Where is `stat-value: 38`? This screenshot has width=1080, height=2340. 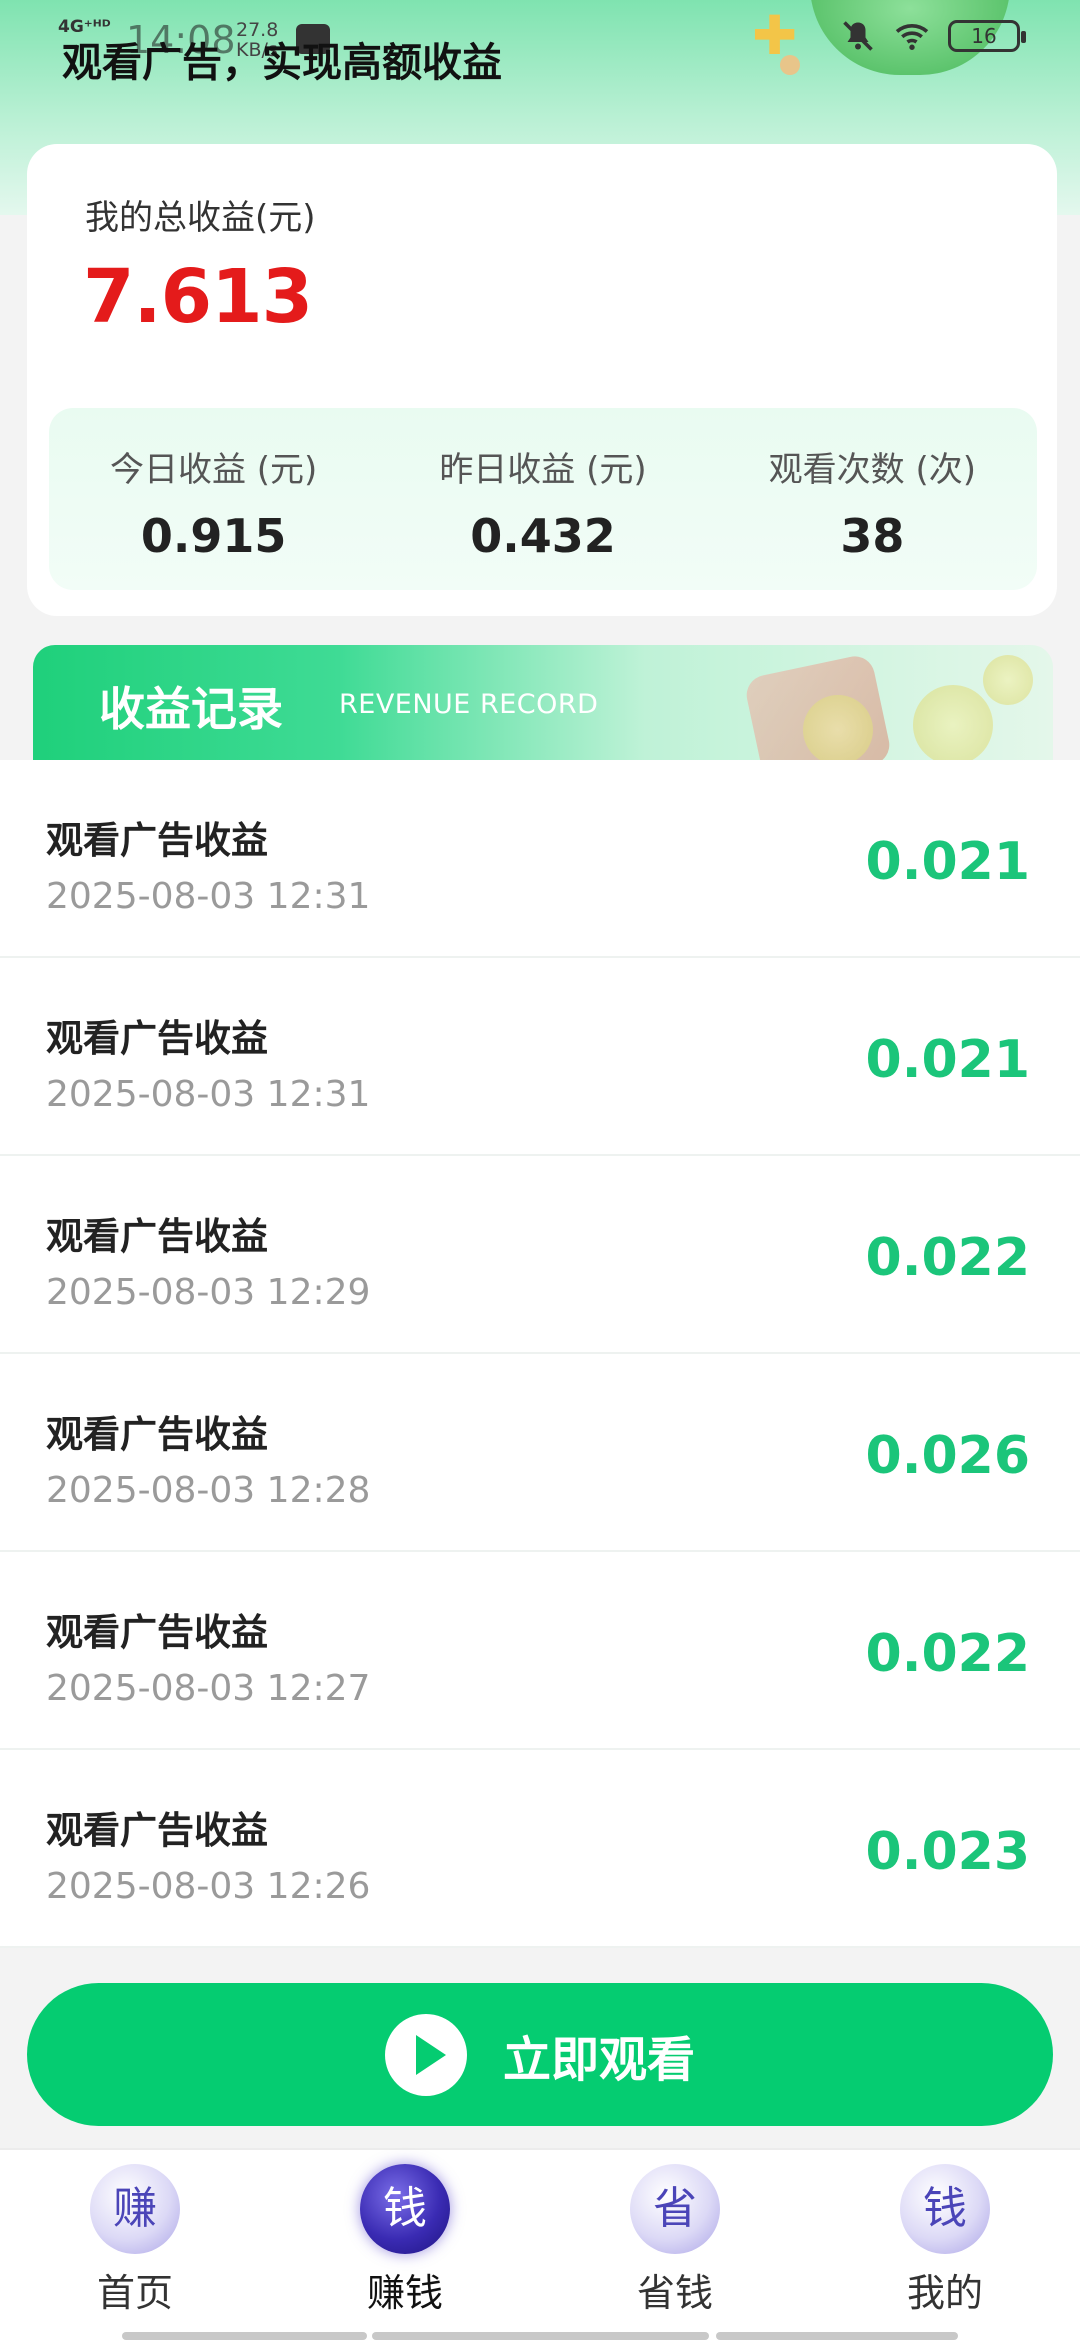 stat-value: 38 is located at coordinates (872, 536).